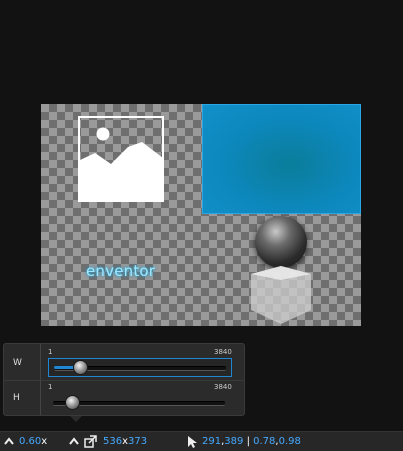  I want to click on view-size-readout: 536x373, so click(125, 441).